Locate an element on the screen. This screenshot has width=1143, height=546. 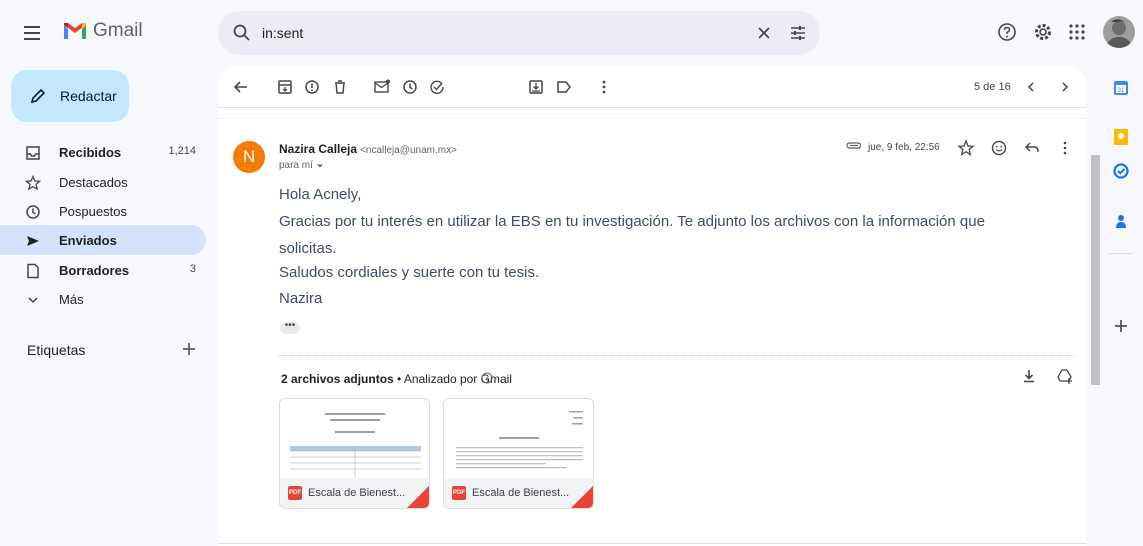
menu-icon is located at coordinates (32, 33).